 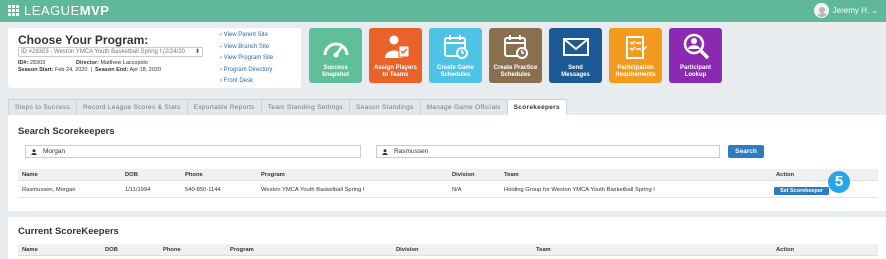 What do you see at coordinates (395, 68) in the screenshot?
I see `tile-label-line-1: Assign Players` at bounding box center [395, 68].